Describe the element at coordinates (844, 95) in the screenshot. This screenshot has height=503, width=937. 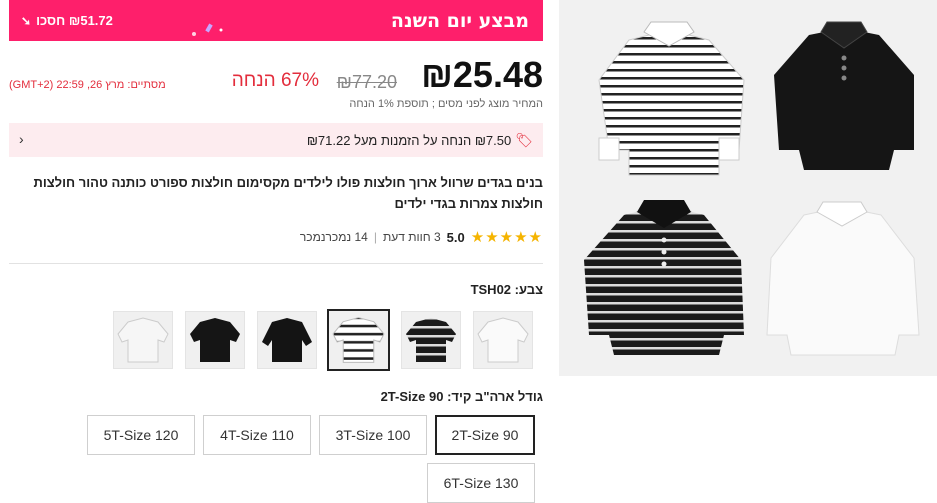
I see `shirt-black` at that location.